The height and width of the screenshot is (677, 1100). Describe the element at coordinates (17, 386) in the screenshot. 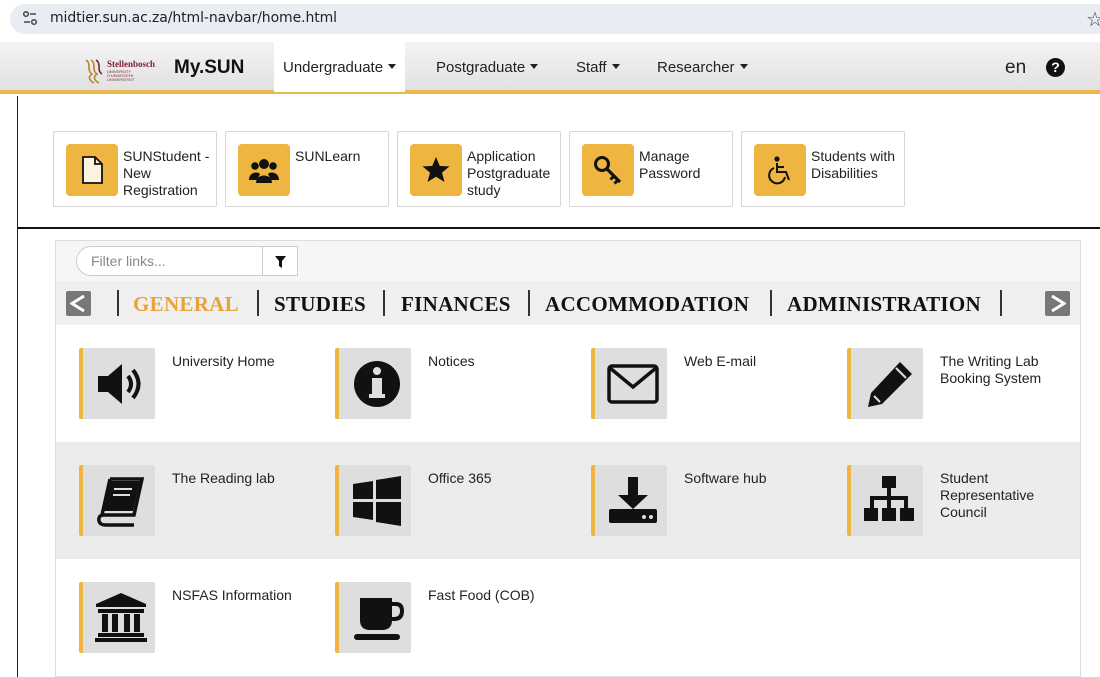

I see `page-left-border` at that location.